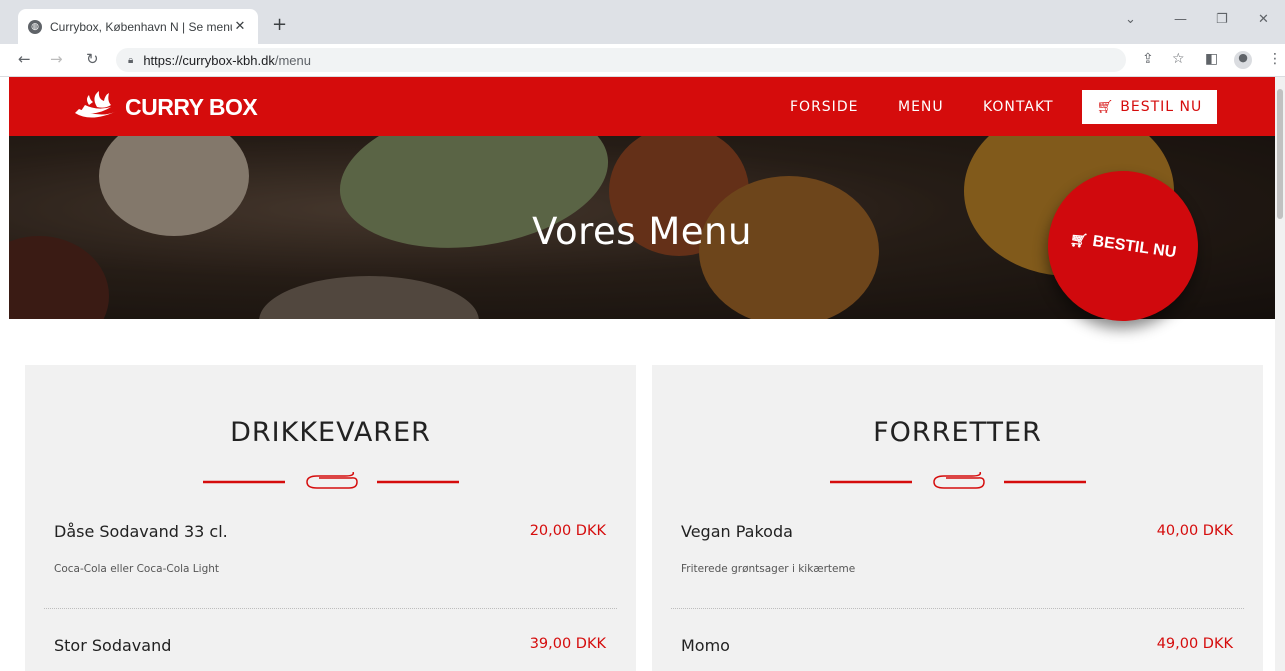 The height and width of the screenshot is (671, 1285). I want to click on globe-icon: ◍, so click(35, 26).